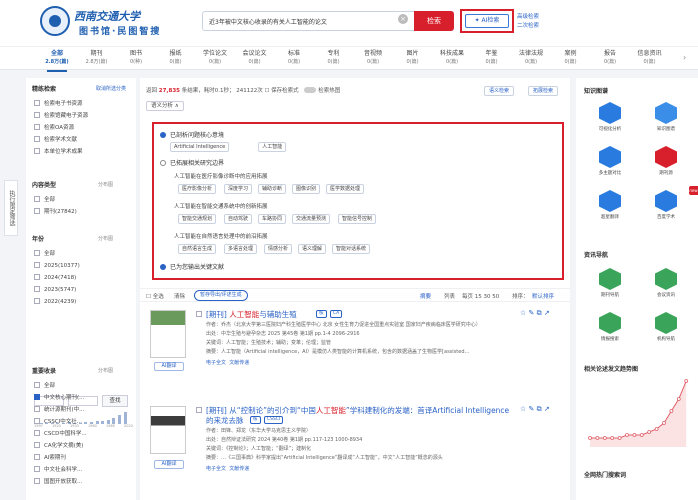  I want to click on tab-8: 音视频 0(篇), so click(373, 58).